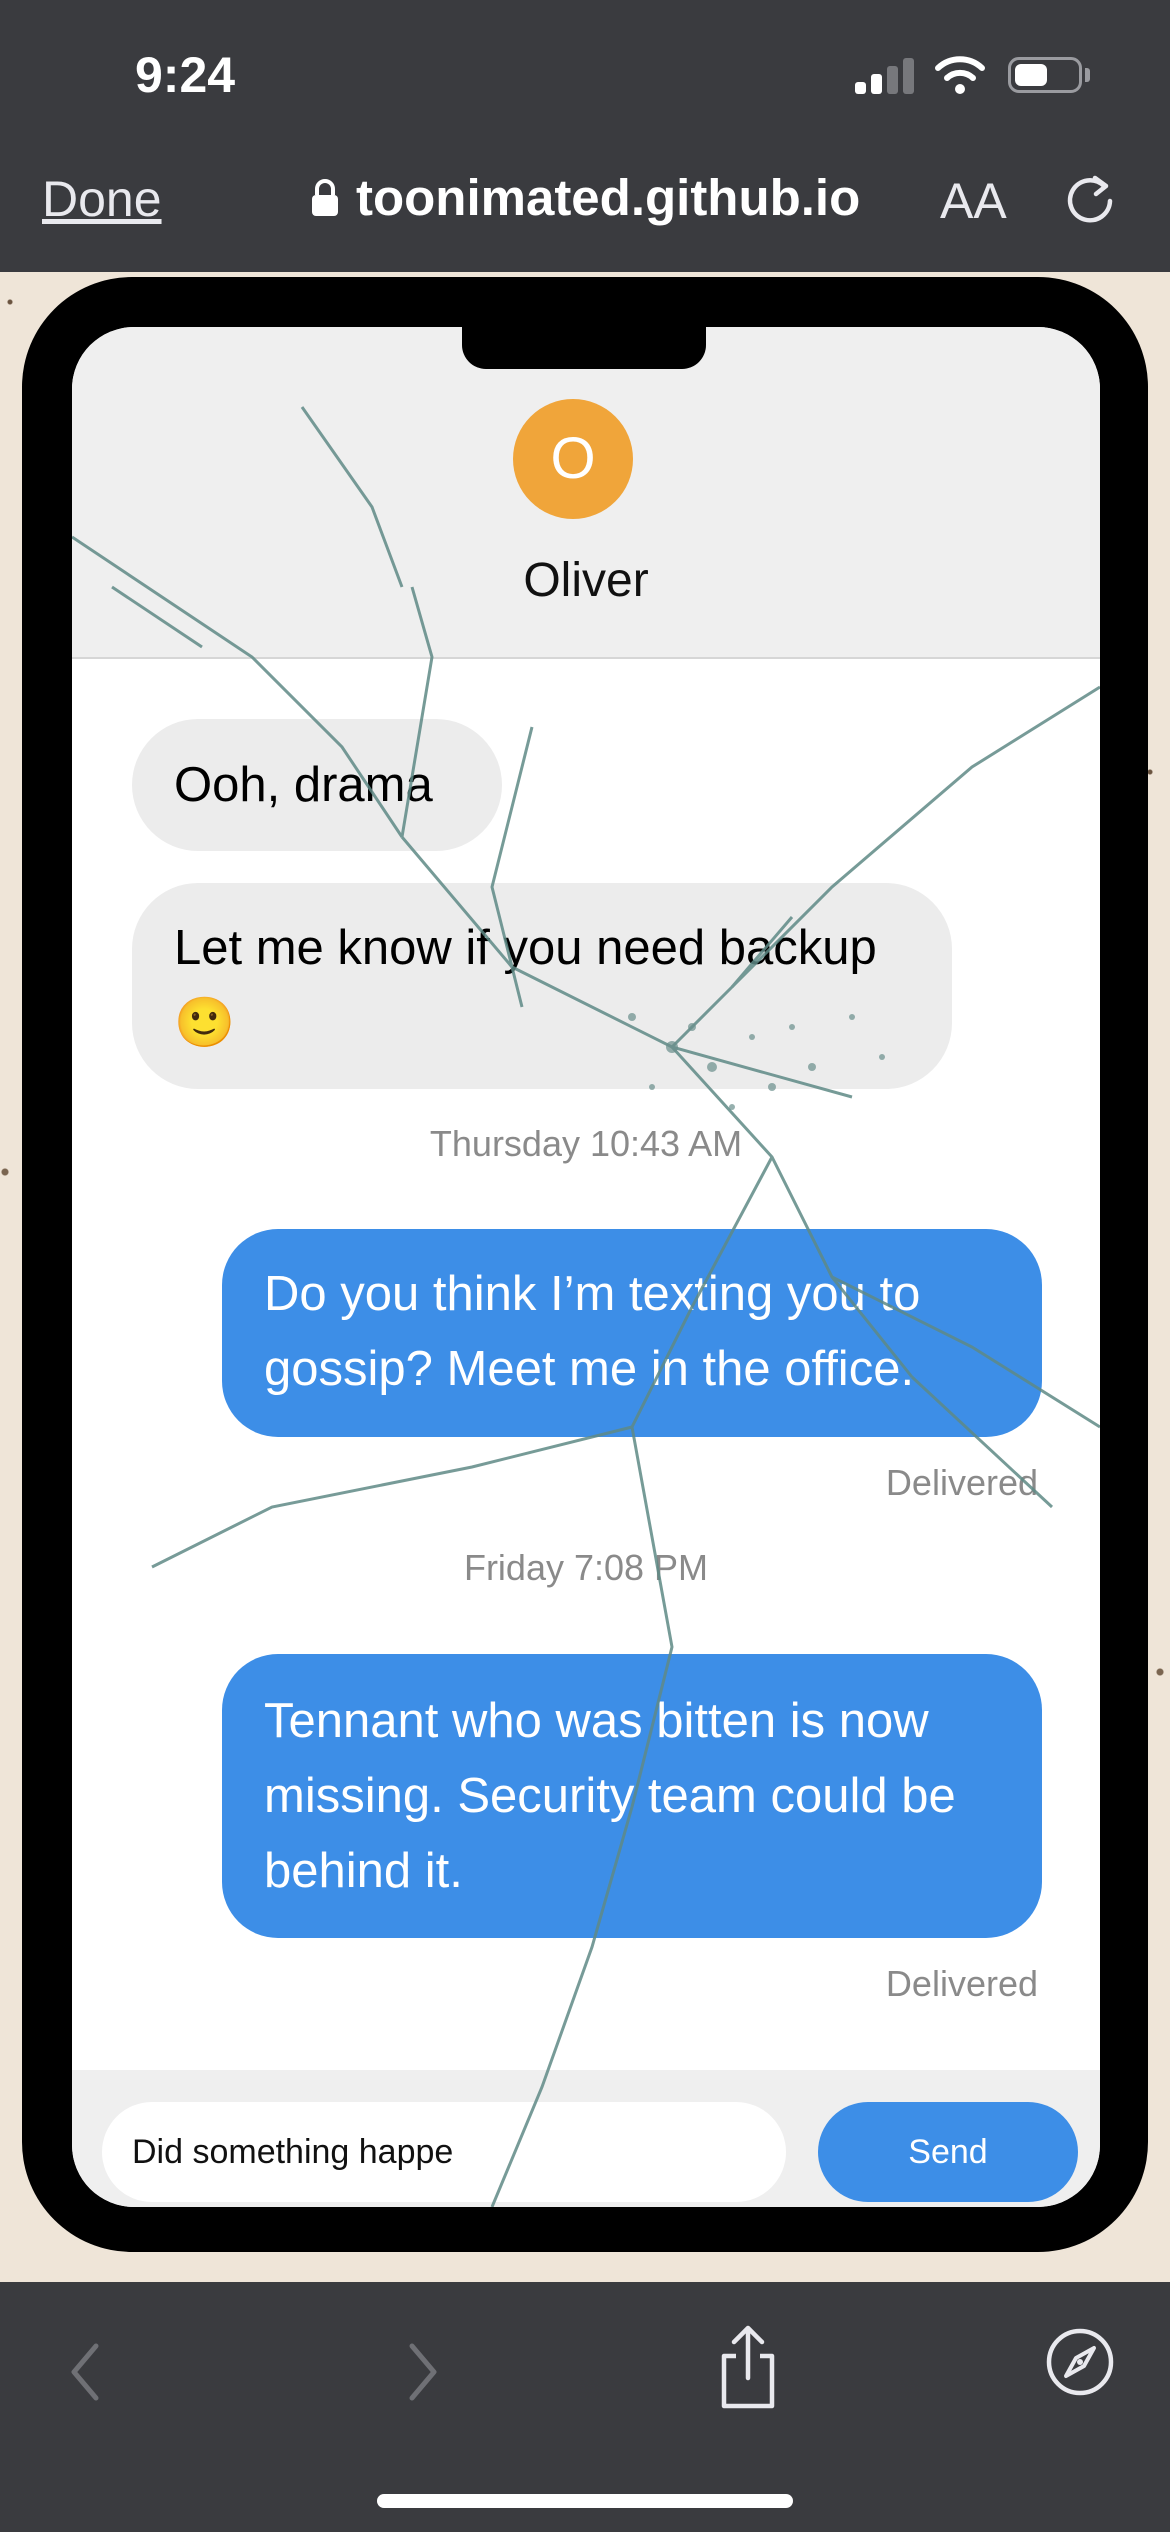 The height and width of the screenshot is (2532, 1170). What do you see at coordinates (584, 348) in the screenshot?
I see `phone-notch` at bounding box center [584, 348].